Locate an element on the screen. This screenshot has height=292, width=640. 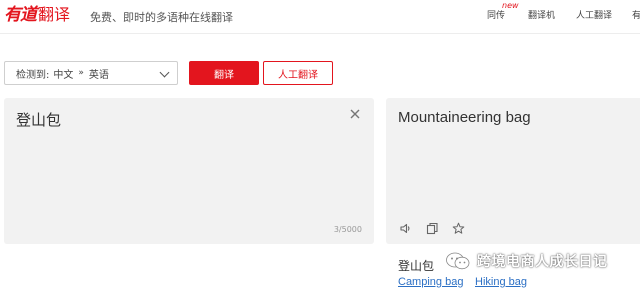
lang-detected-label: 检测到: is located at coordinates (33, 75).